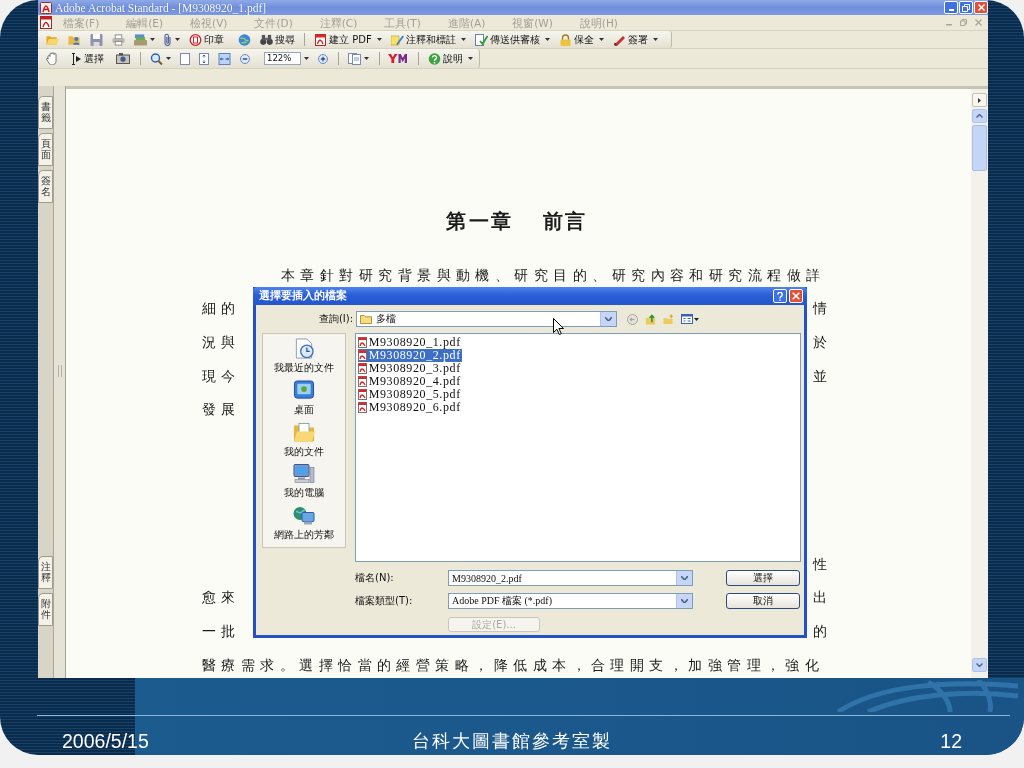 The image size is (1024, 768). What do you see at coordinates (244, 39) in the screenshot?
I see `globe-icon` at bounding box center [244, 39].